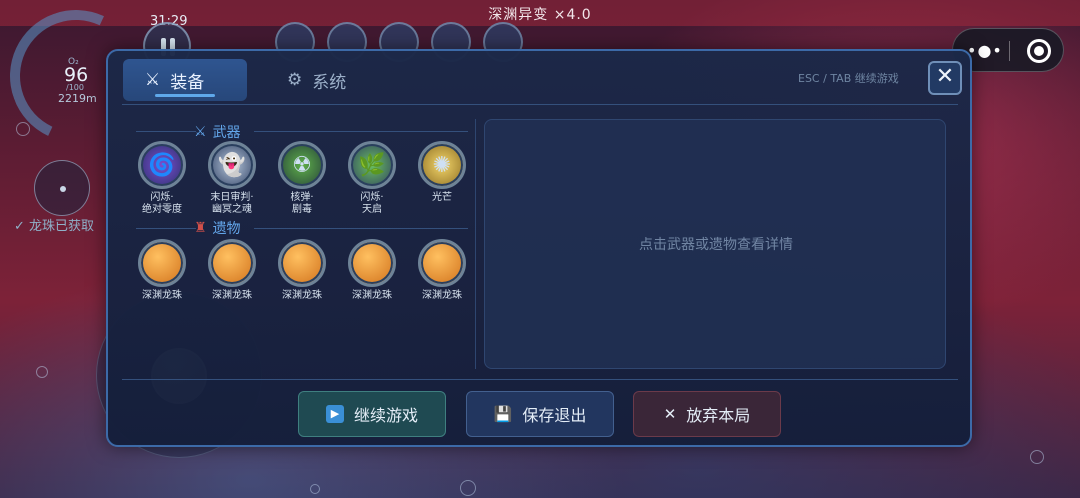 This screenshot has width=1080, height=498. I want to click on close-icon: ✕, so click(670, 414).